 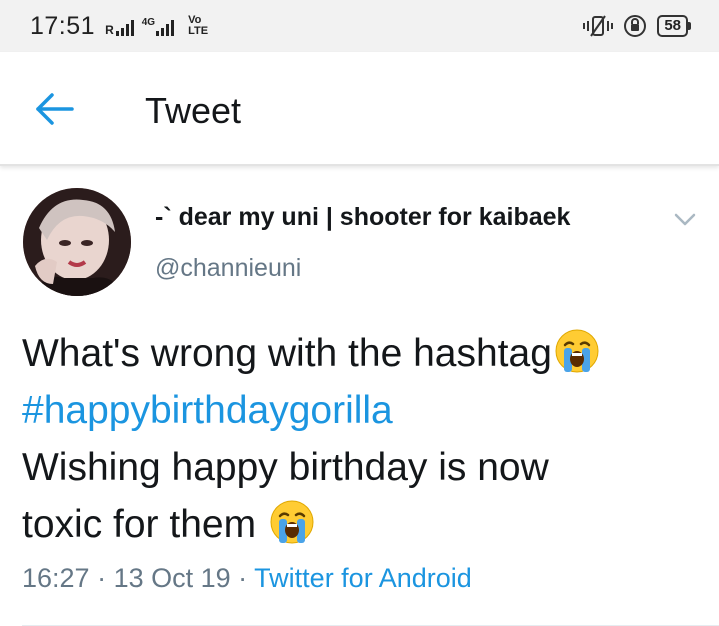 I want to click on tweet-line-3: Wishing happy birthday is now, so click(x=285, y=467).